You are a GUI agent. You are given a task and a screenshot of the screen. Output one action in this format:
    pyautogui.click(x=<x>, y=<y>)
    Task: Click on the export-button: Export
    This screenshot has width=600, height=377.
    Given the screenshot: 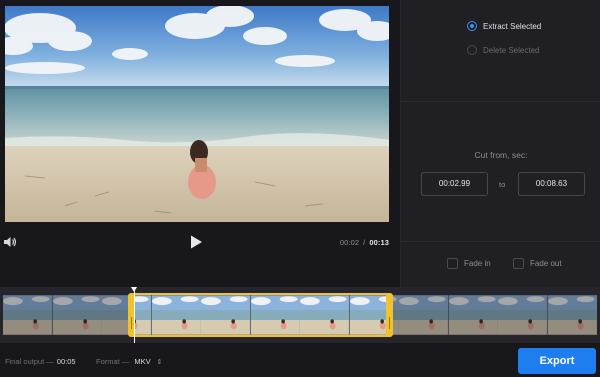 What is the action you would take?
    pyautogui.click(x=557, y=361)
    